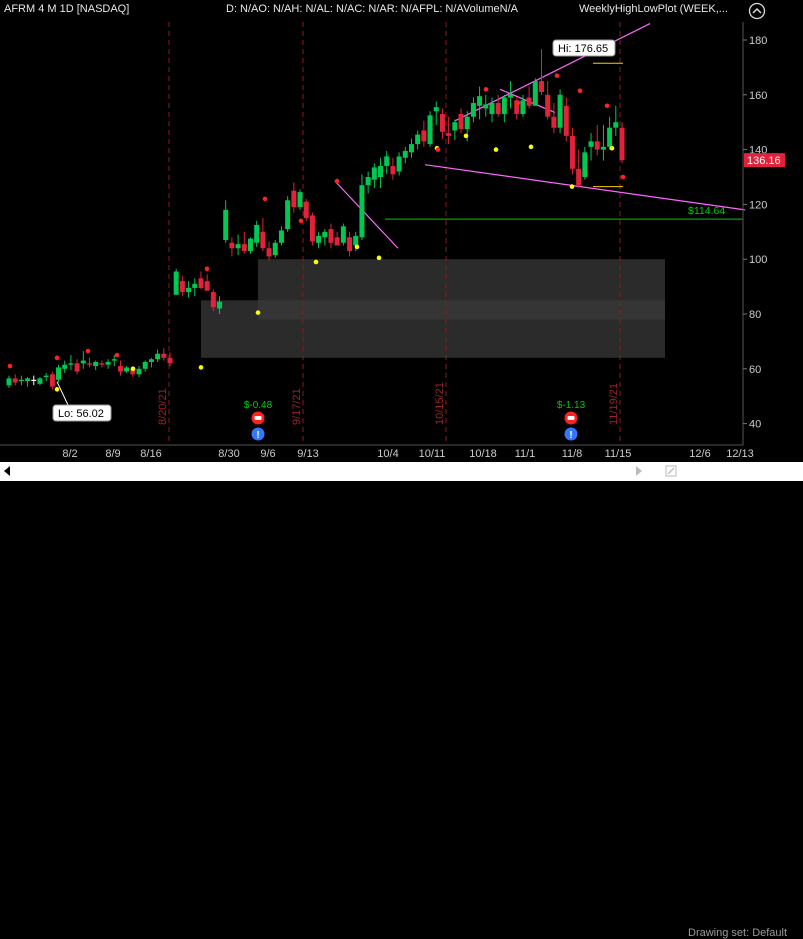 This screenshot has width=803, height=939. Describe the element at coordinates (639, 471) in the screenshot. I see `scroll-right-arrow` at that location.